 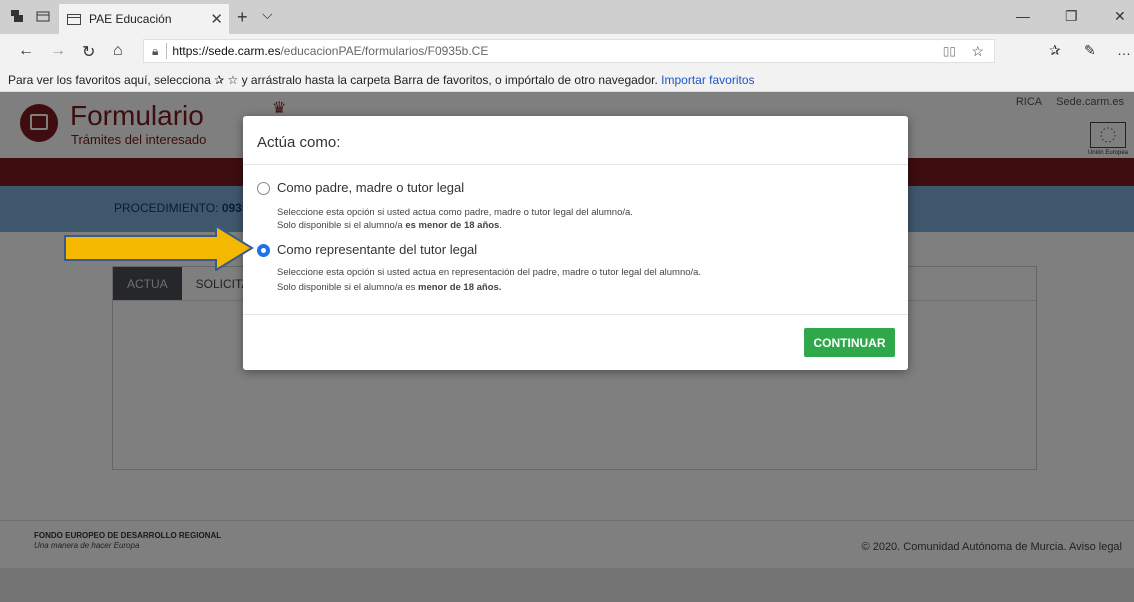 I want to click on radio-representative, so click(x=263, y=250).